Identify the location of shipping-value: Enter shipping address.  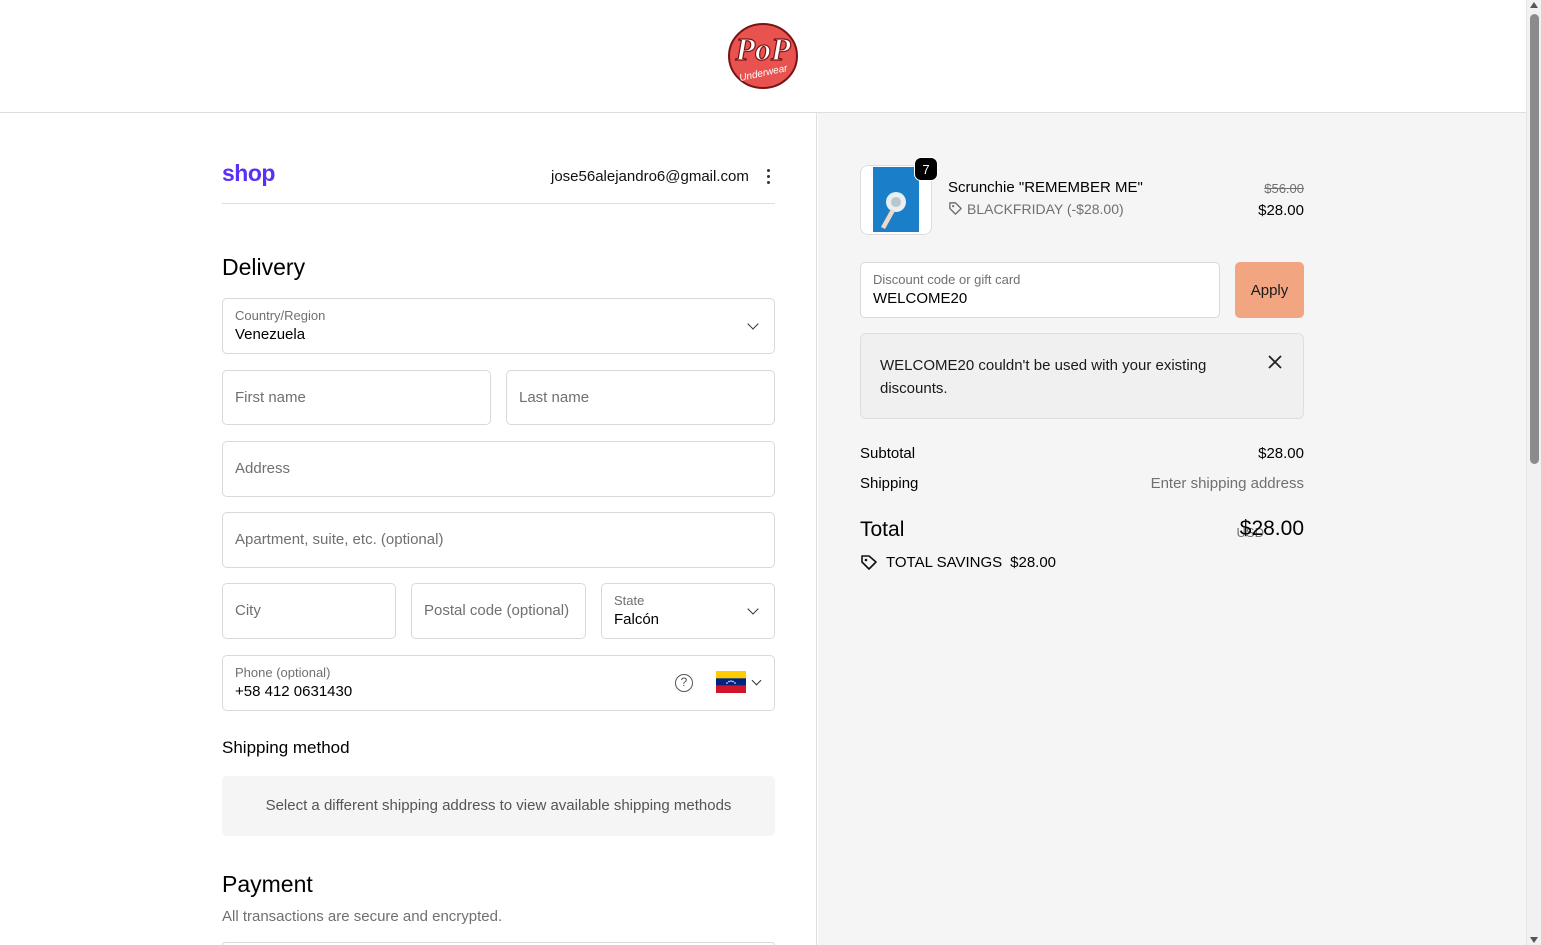
(1227, 483).